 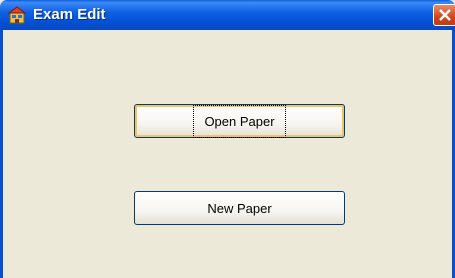 I want to click on close-icon, so click(x=445, y=15).